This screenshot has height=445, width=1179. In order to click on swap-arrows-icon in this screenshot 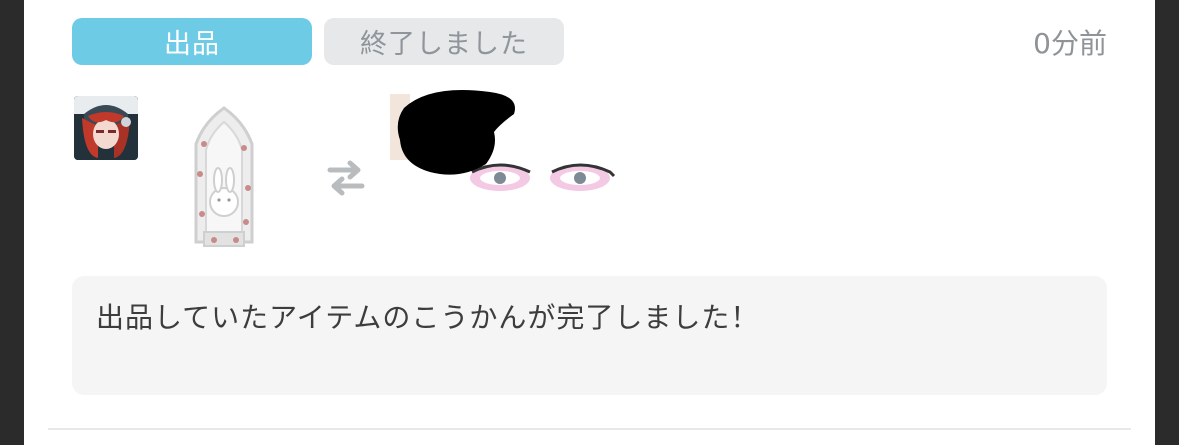, I will do `click(346, 178)`.